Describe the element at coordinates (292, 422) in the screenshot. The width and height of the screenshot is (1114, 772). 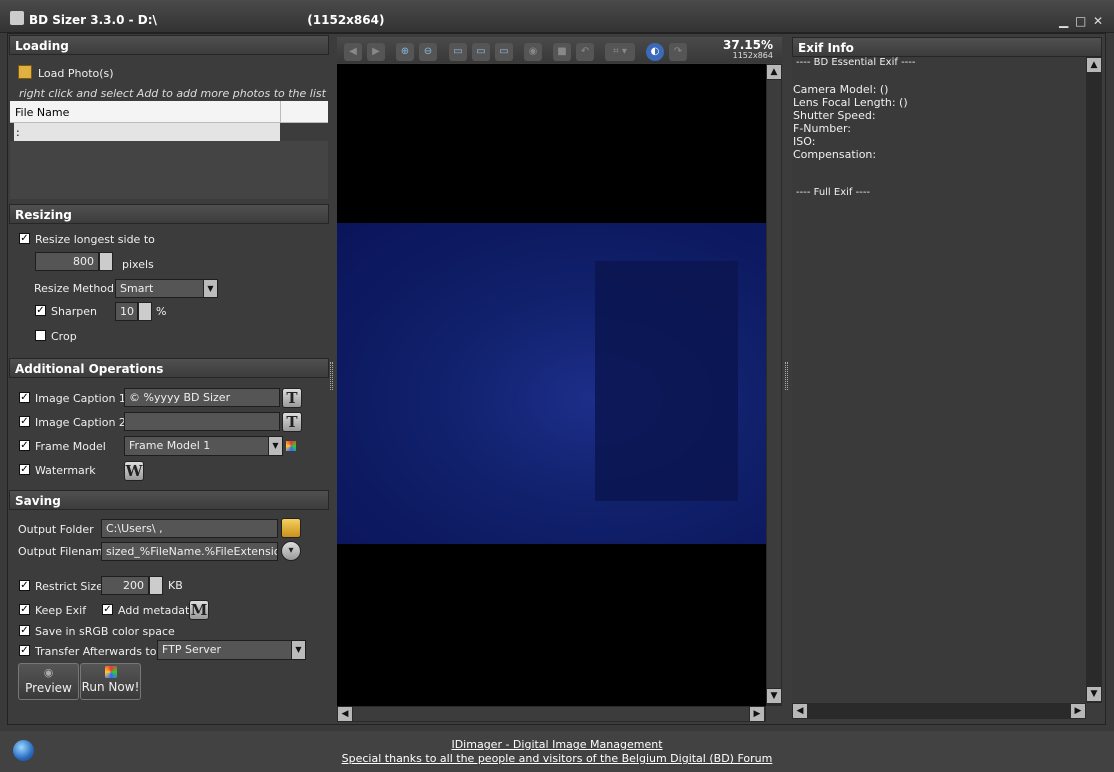
I see `caption2-text-icon: T` at that location.